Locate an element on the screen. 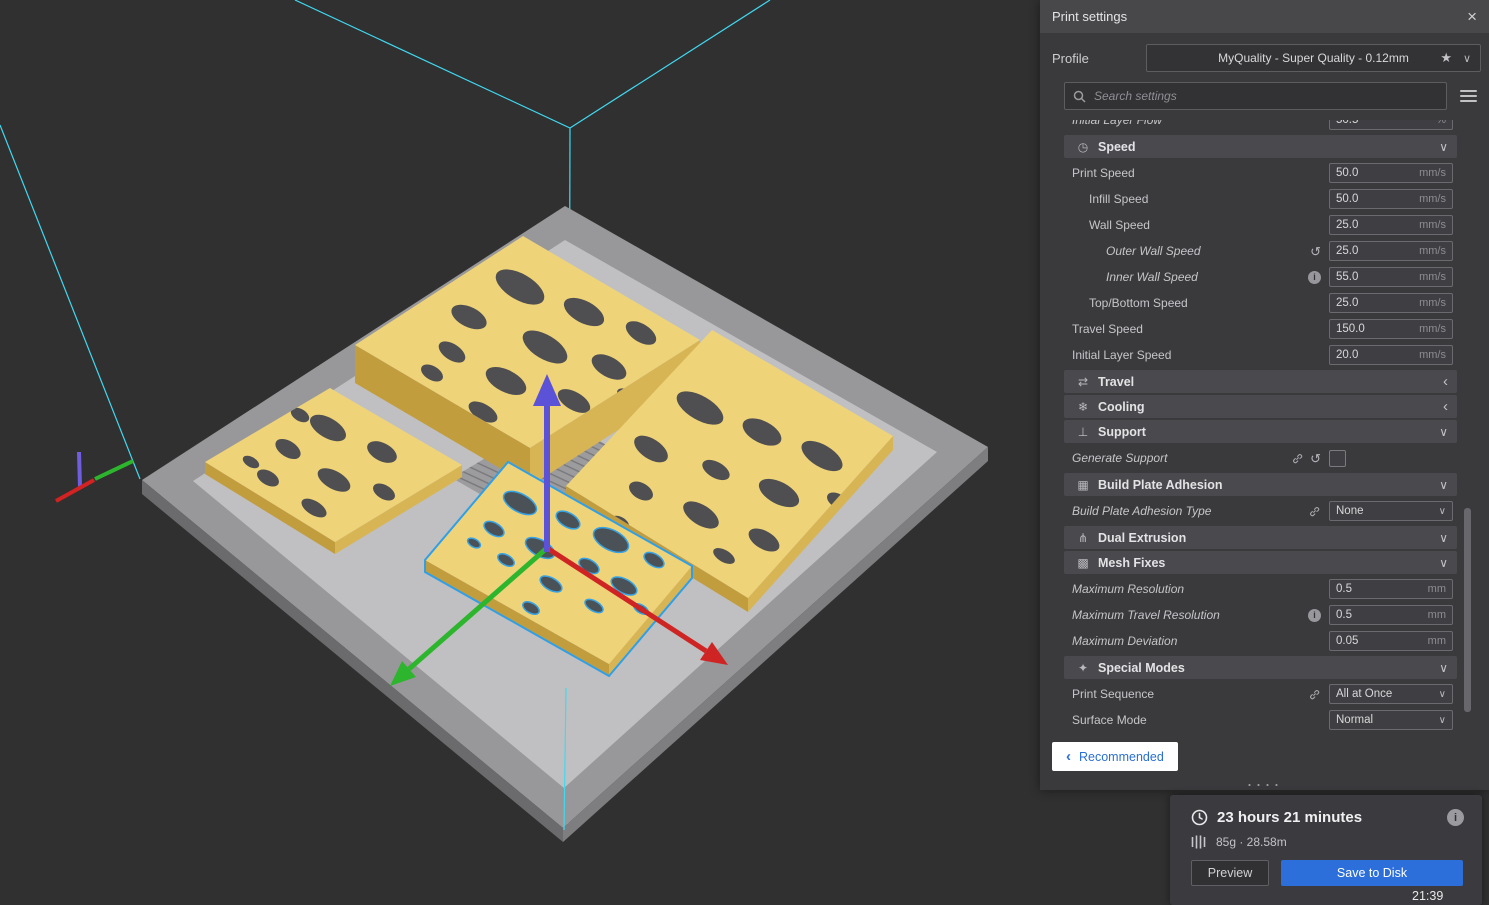 The width and height of the screenshot is (1489, 905). setting-label: Maximum Resolution is located at coordinates (1128, 589).